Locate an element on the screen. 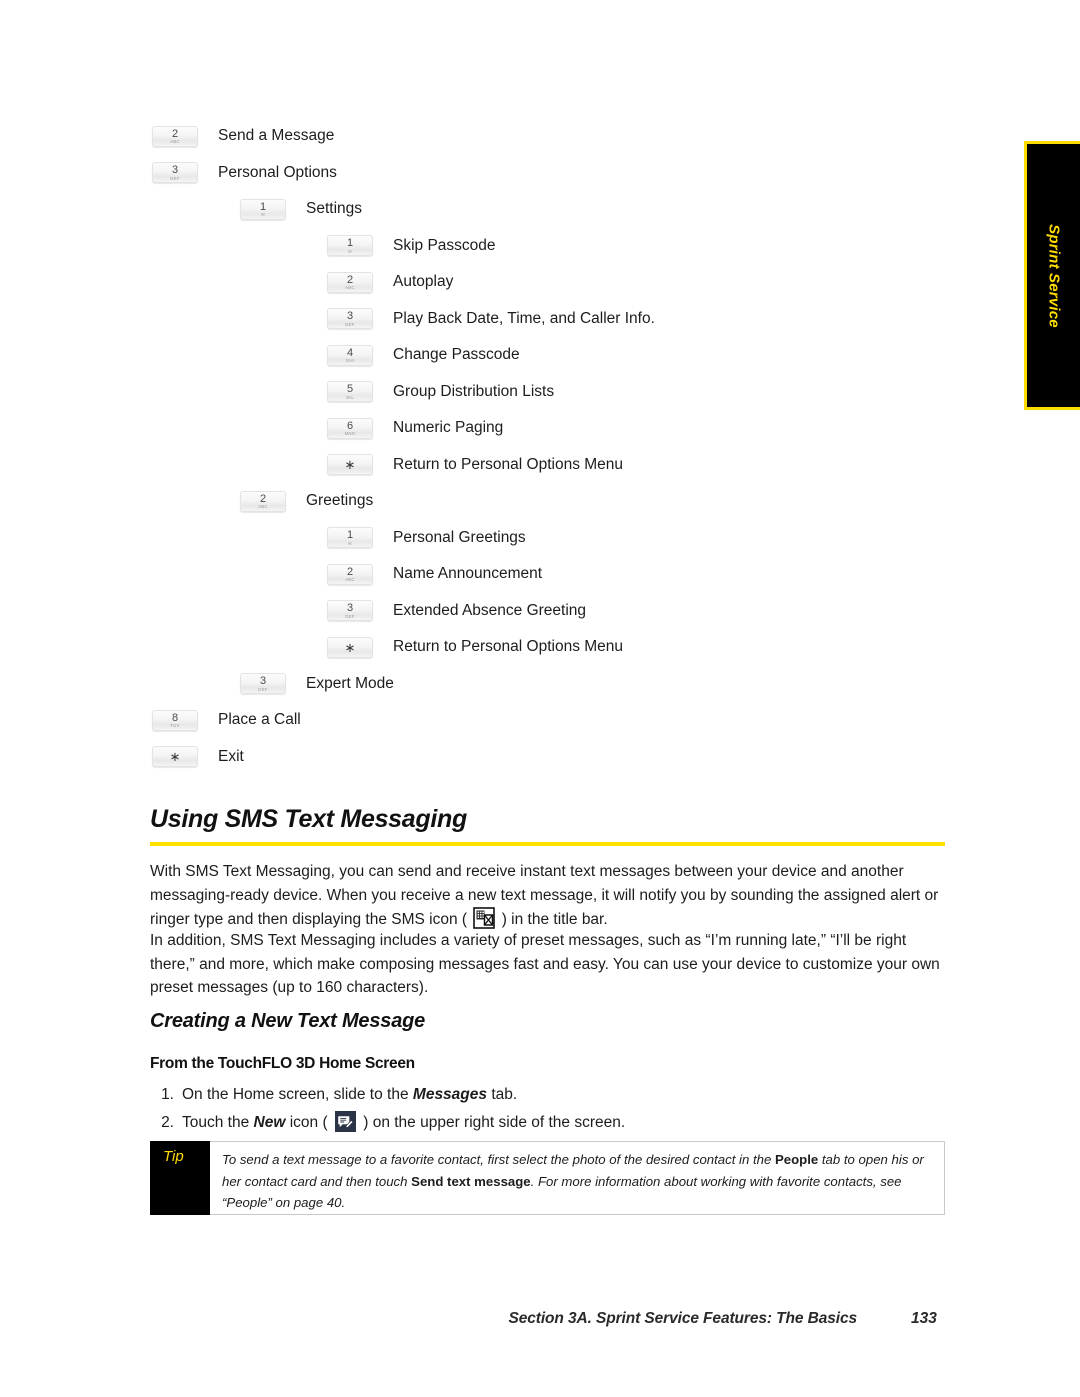 The width and height of the screenshot is (1080, 1397). menu-tree-row: 3 DEF Expert Mode is located at coordinates (475, 684).